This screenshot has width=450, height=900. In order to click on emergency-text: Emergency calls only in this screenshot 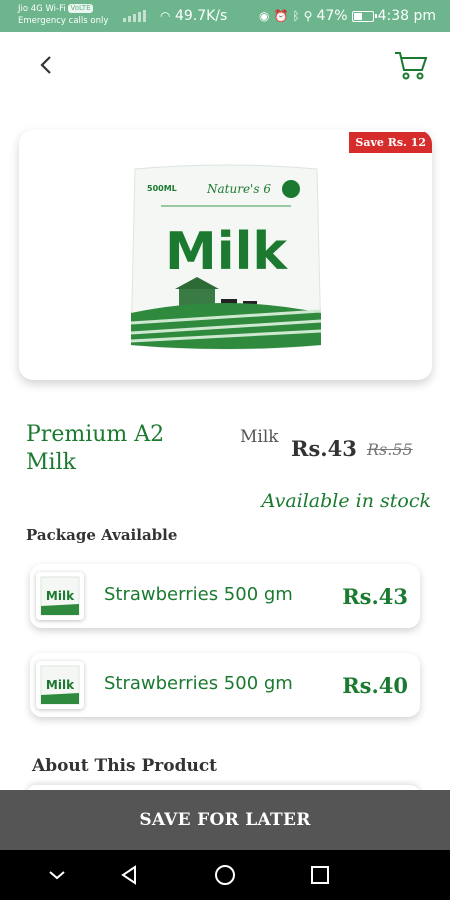, I will do `click(63, 21)`.